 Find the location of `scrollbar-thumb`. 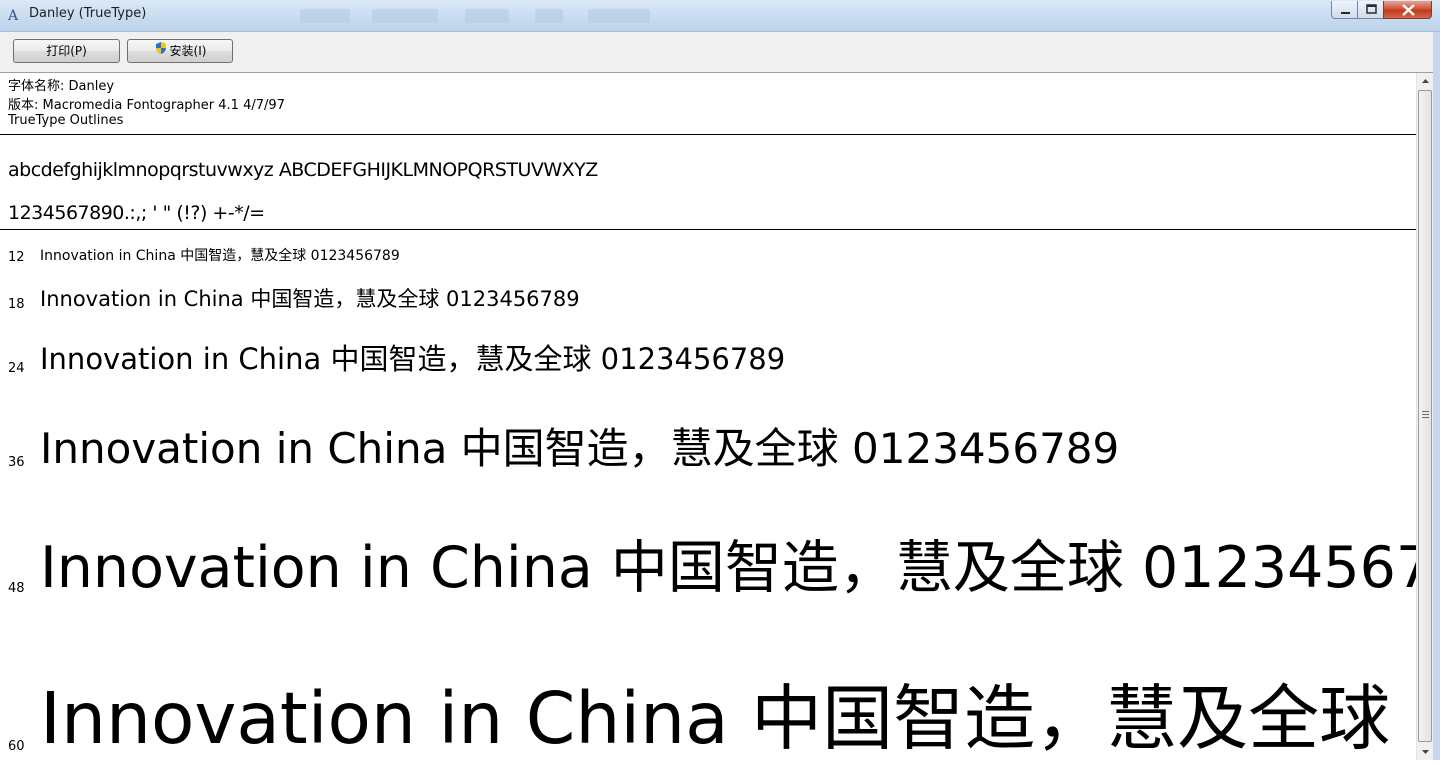

scrollbar-thumb is located at coordinates (1425, 416).